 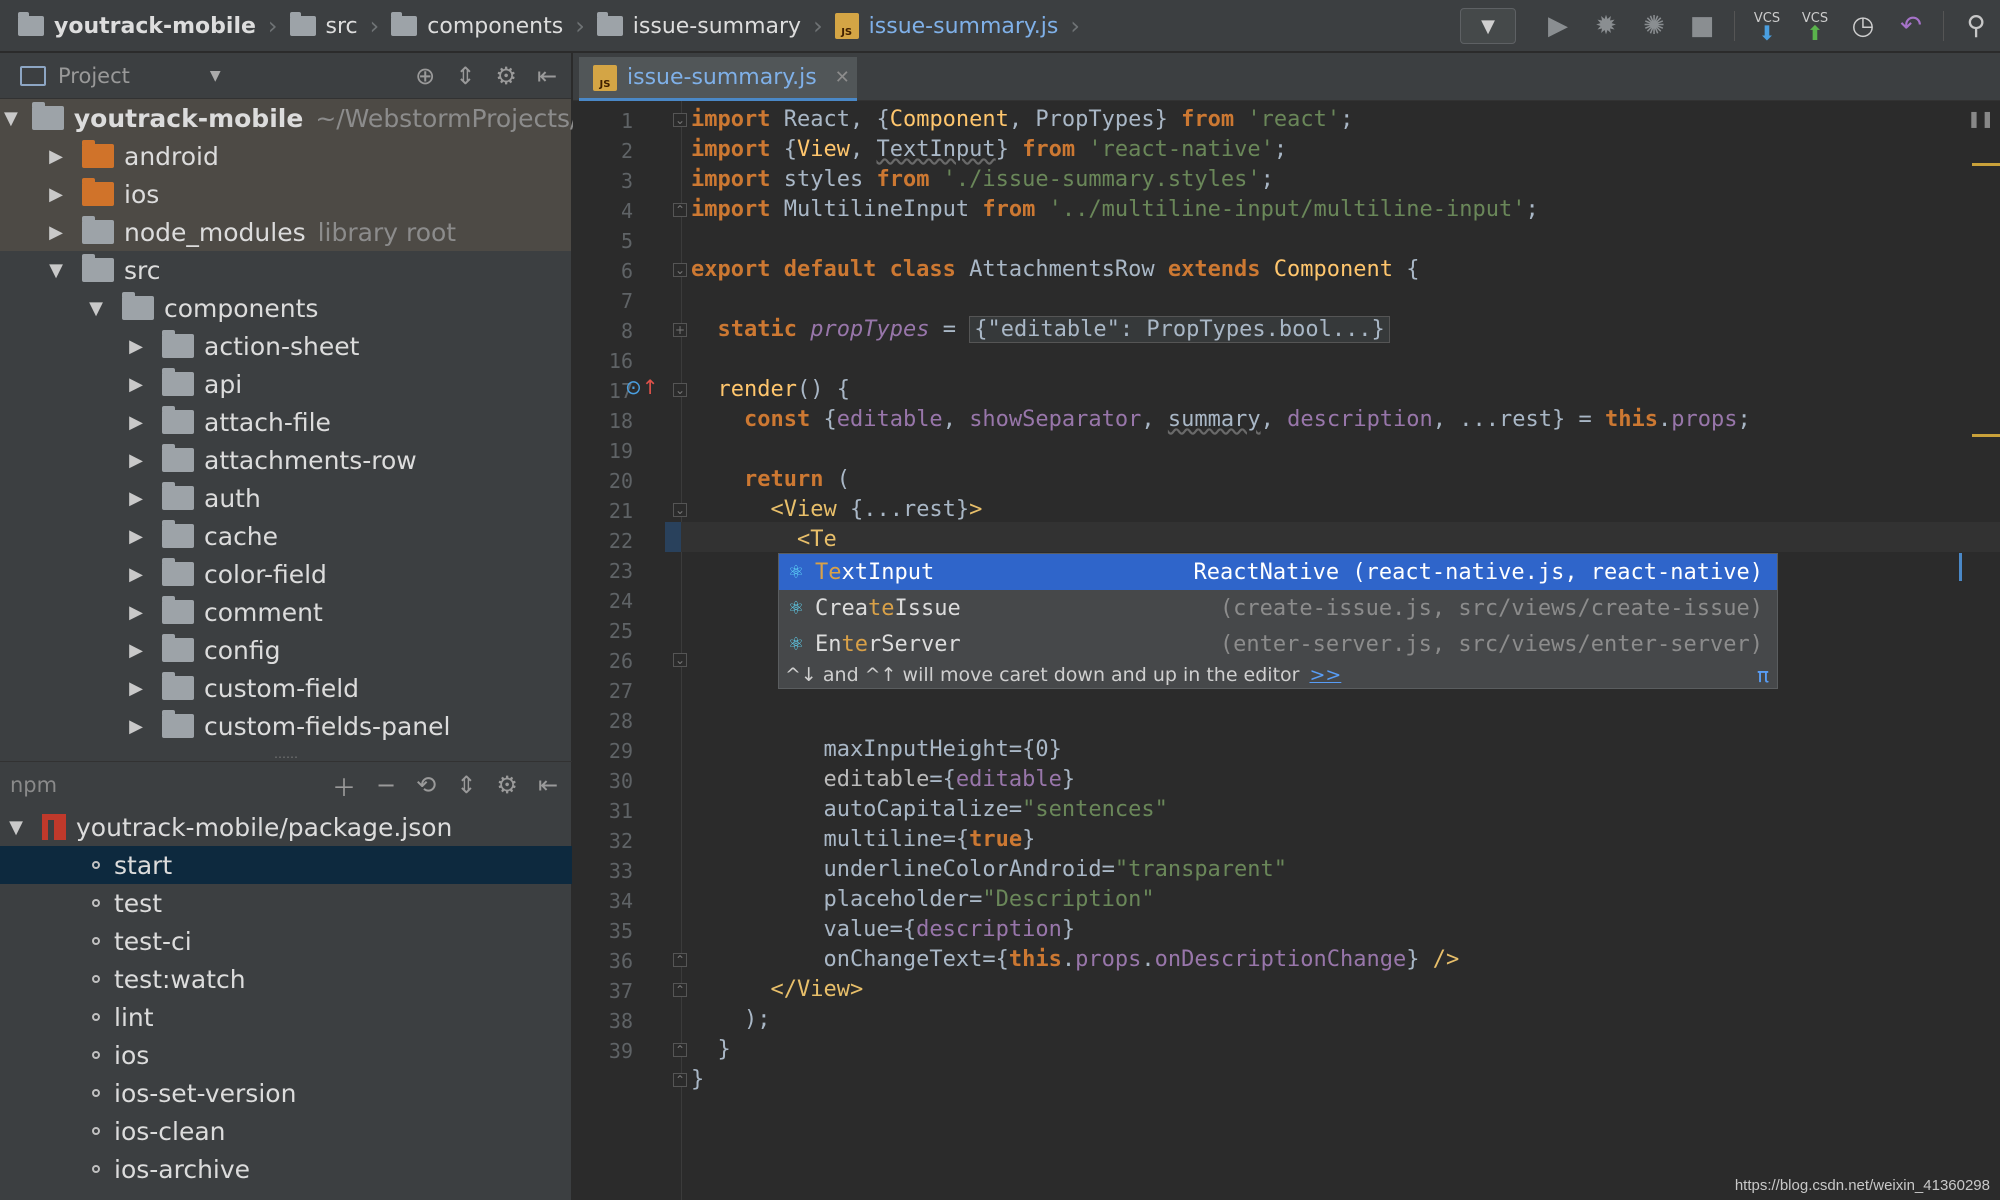 I want to click on tree-item-custom-field: ▶ custom-field, so click(x=285, y=688).